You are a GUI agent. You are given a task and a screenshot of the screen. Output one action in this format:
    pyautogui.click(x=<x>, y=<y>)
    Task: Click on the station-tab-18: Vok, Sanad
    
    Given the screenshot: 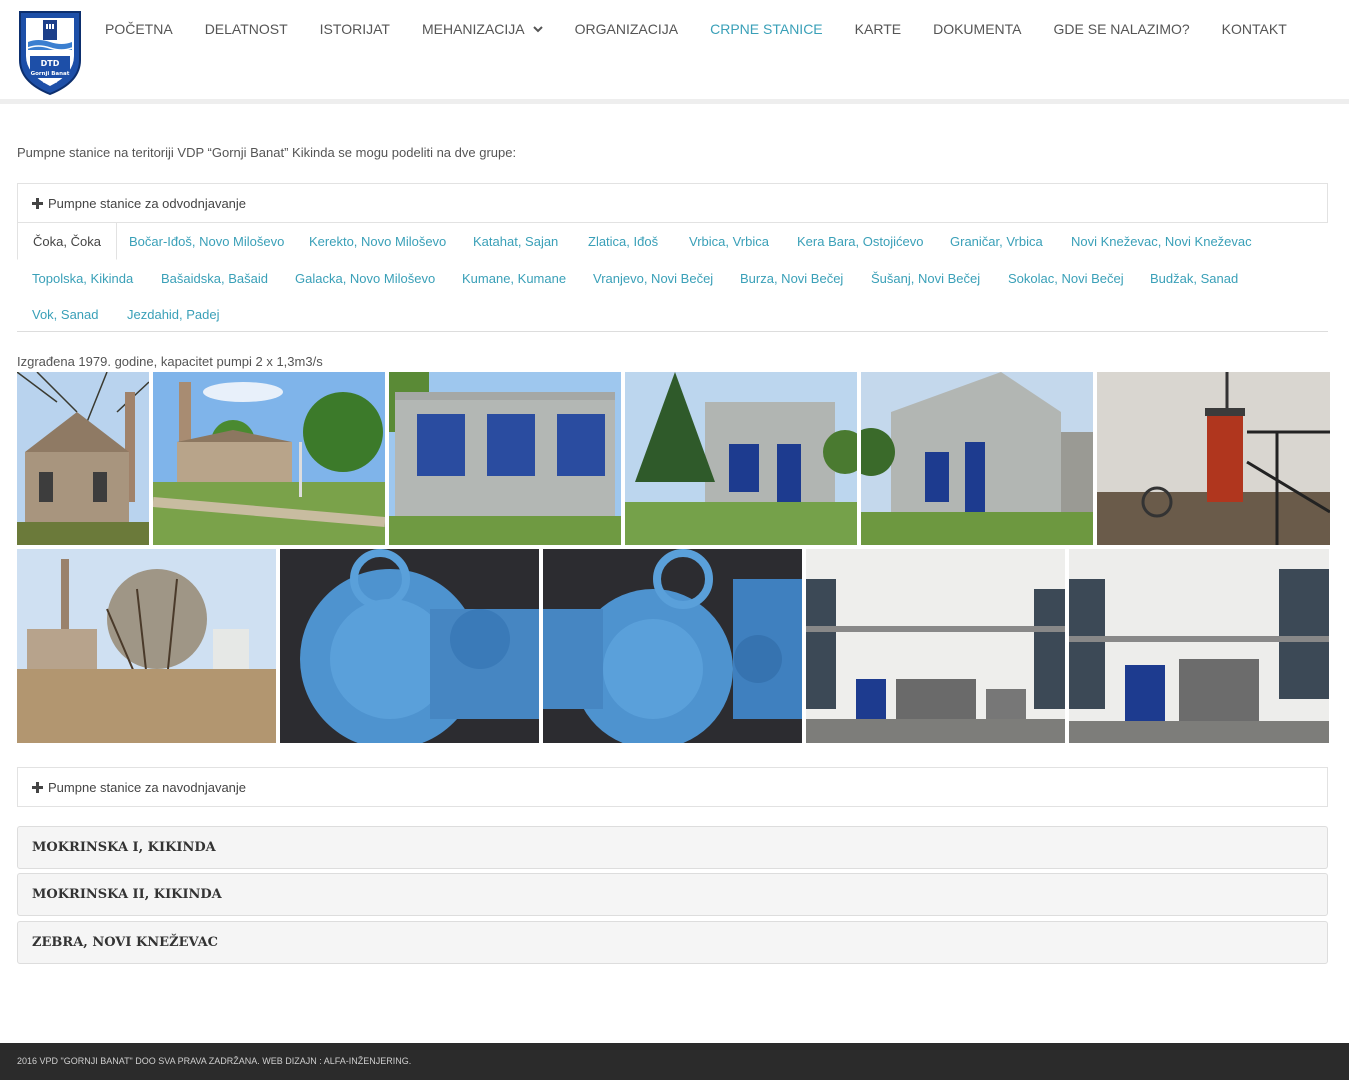 What is the action you would take?
    pyautogui.click(x=65, y=314)
    